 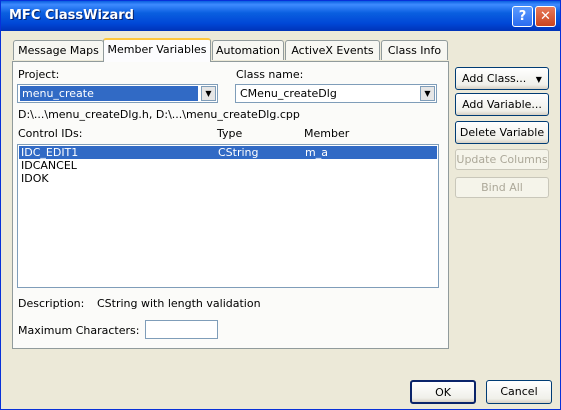 What do you see at coordinates (58, 50) in the screenshot?
I see `tab-message-maps: Message Maps` at bounding box center [58, 50].